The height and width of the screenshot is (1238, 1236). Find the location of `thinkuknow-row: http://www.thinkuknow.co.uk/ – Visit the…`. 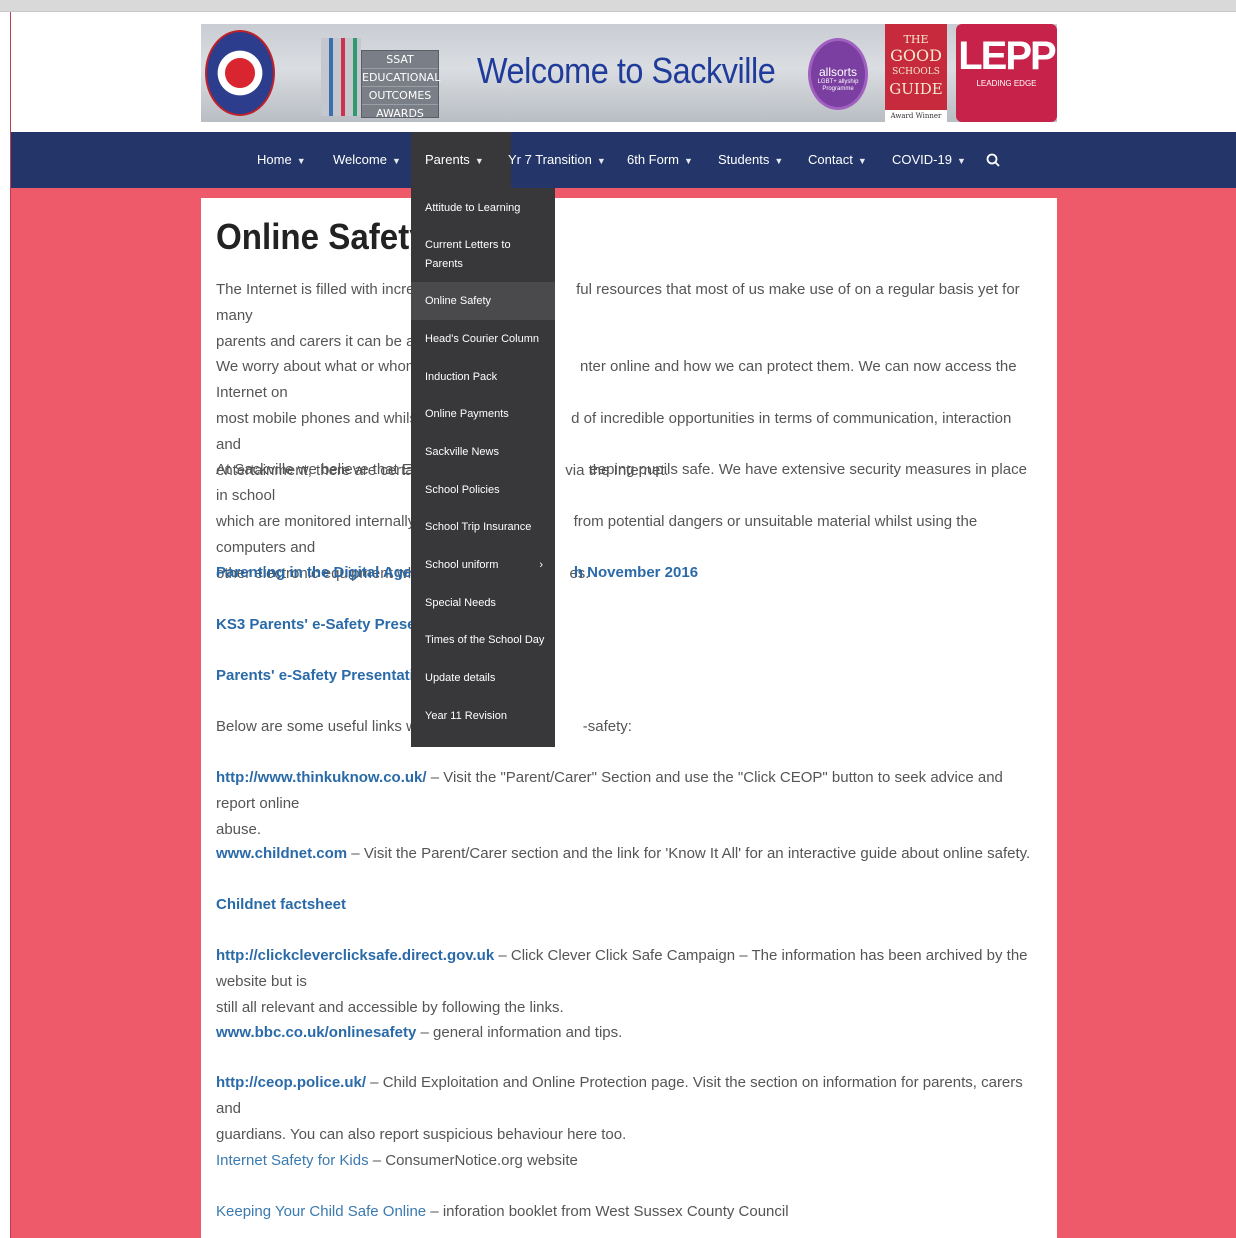

thinkuknow-row: http://www.thinkuknow.co.uk/ – Visit the… is located at coordinates (626, 804).